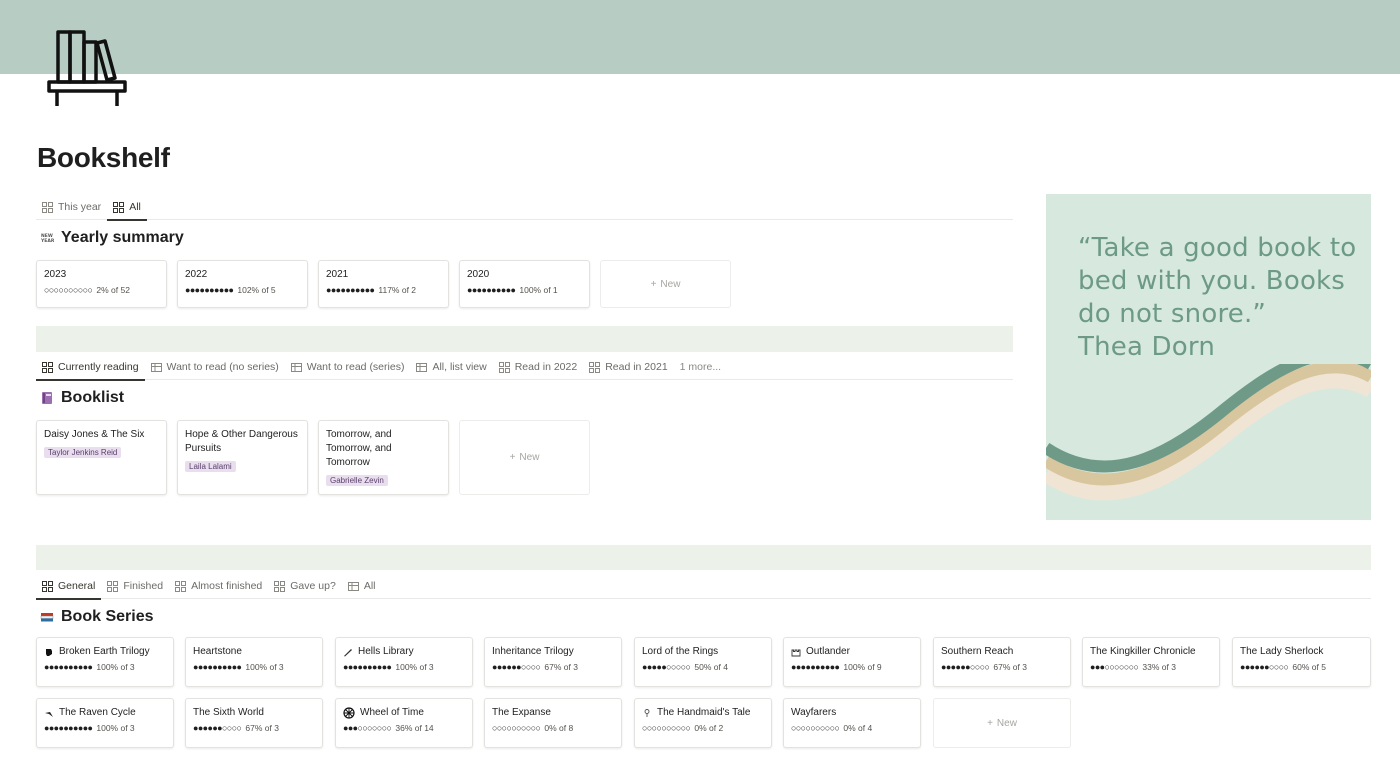 Image resolution: width=1400 pixels, height=766 pixels. Describe the element at coordinates (55, 274) in the screenshot. I see `year-label: 2023` at that location.